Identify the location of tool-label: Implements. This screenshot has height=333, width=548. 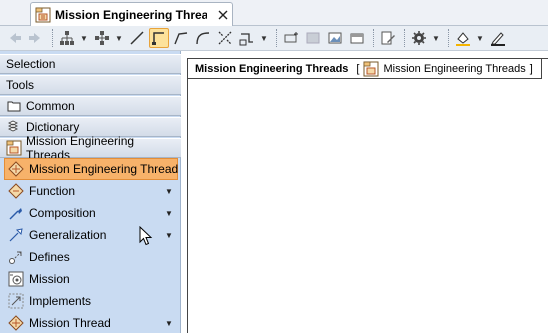
(60, 301).